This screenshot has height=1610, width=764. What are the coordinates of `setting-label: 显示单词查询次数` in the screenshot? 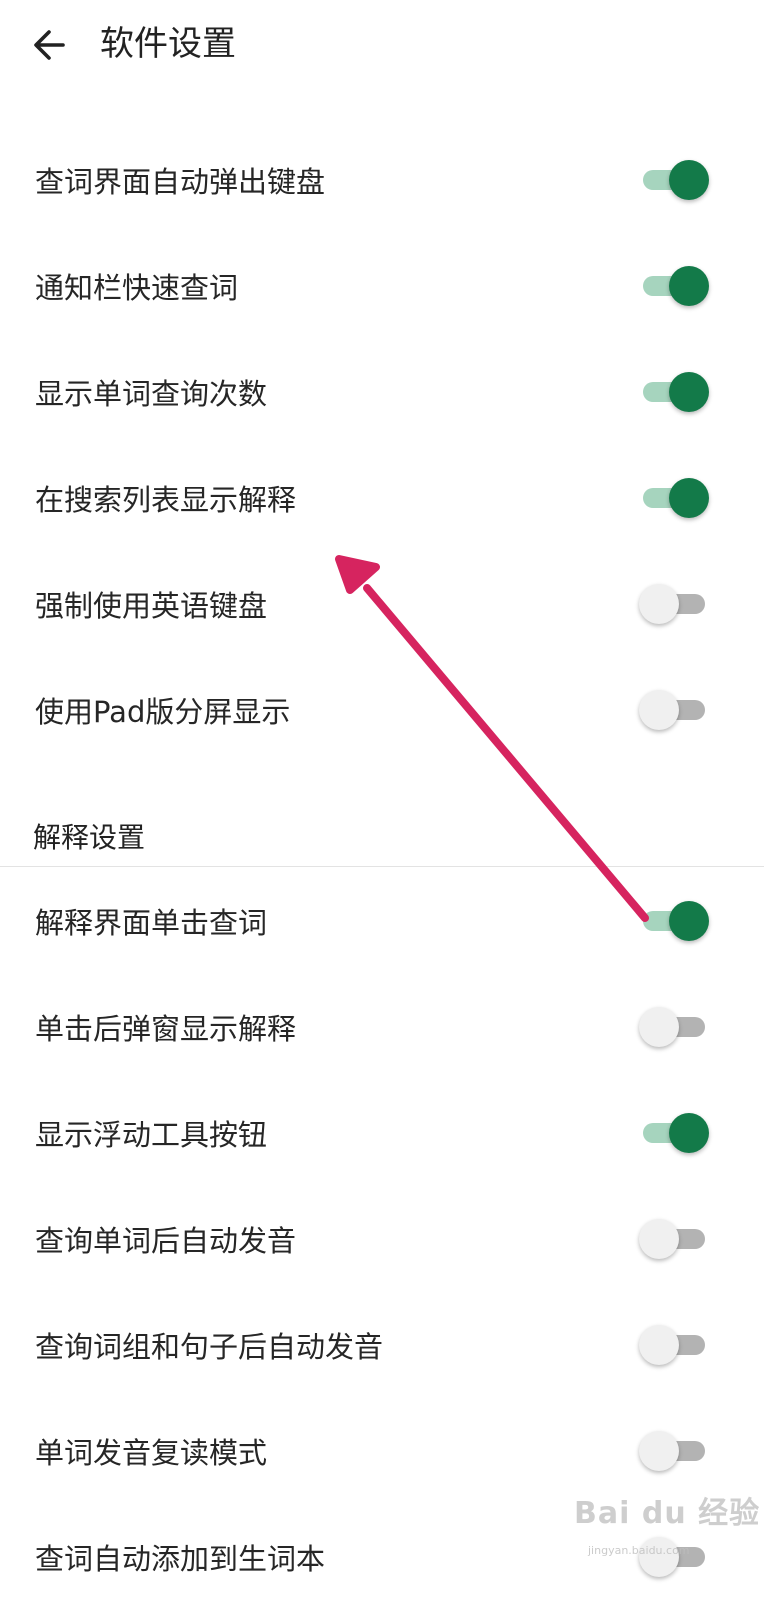 It's located at (151, 394).